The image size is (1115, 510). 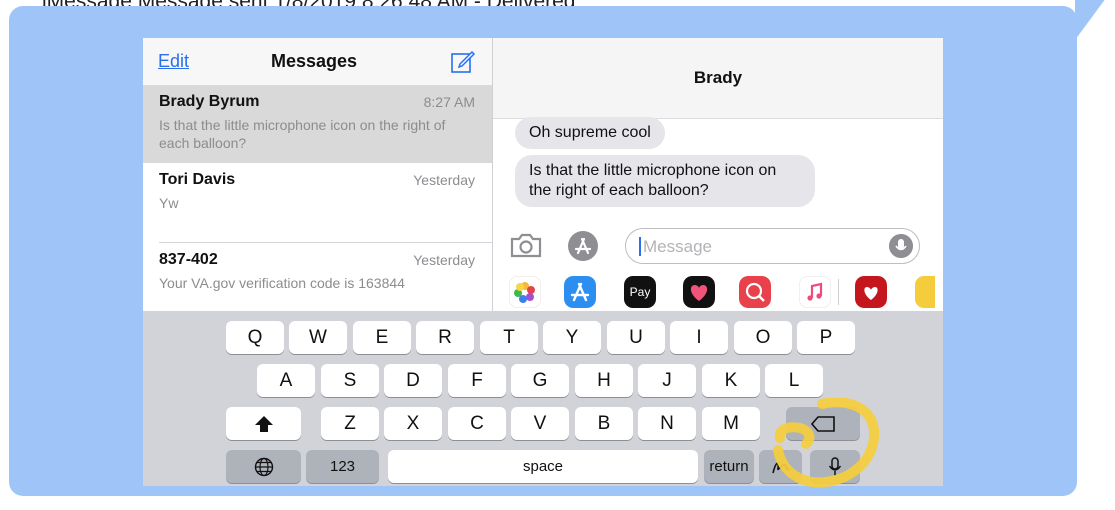 I want to click on message-input-placeholder: Message, so click(x=677, y=246).